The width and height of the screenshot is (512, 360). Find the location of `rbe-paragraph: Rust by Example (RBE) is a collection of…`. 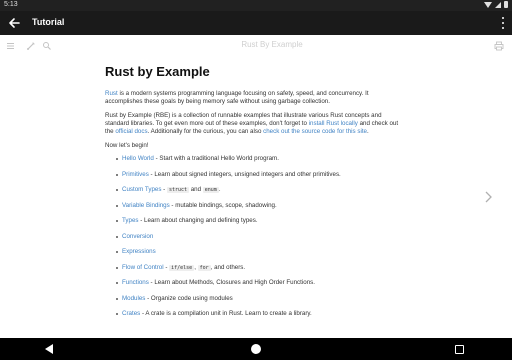

rbe-paragraph: Rust by Example (RBE) is a collection of… is located at coordinates (254, 124).